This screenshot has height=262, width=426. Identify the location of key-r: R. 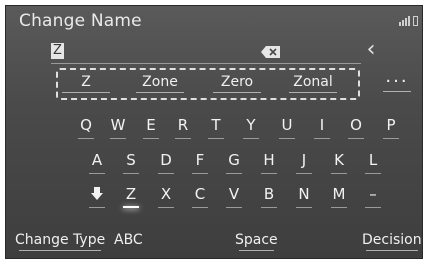
(183, 126).